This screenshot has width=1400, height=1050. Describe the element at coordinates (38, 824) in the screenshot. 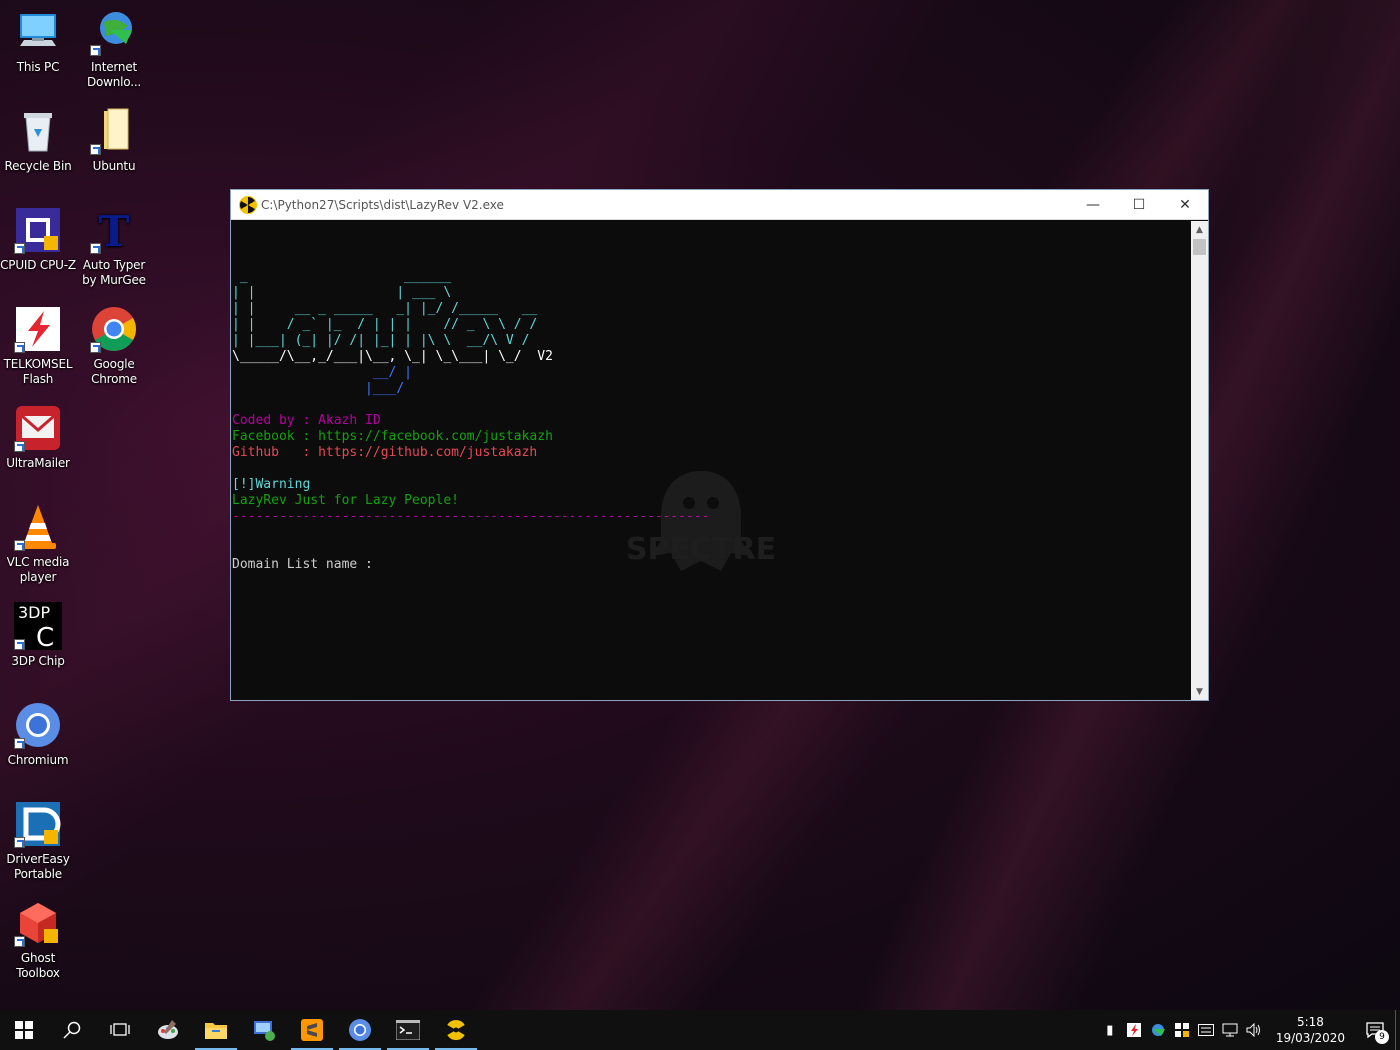

I see `drivereasy-icon` at that location.